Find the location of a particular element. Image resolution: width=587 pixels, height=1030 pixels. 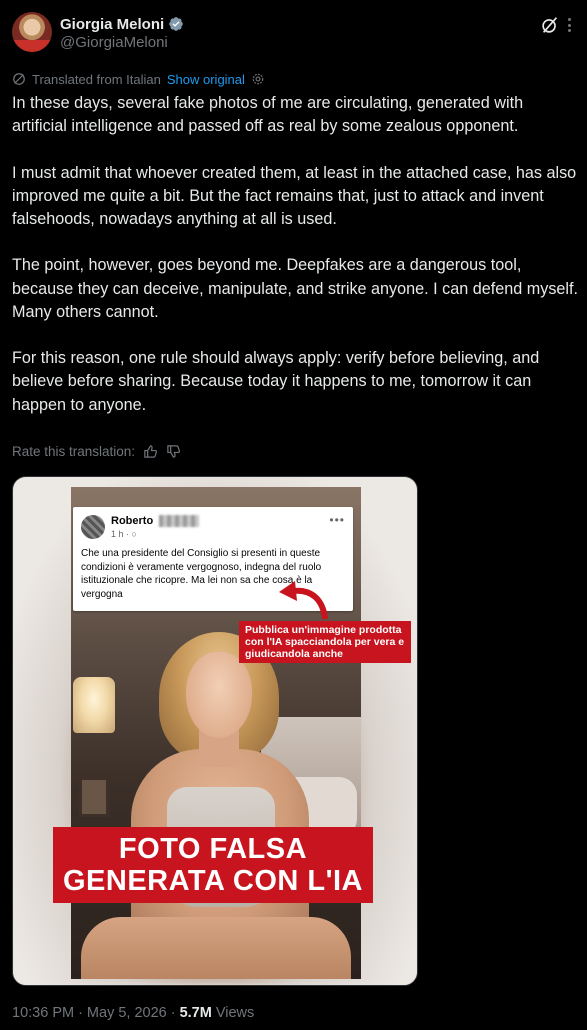

more-options-icon is located at coordinates (569, 25).